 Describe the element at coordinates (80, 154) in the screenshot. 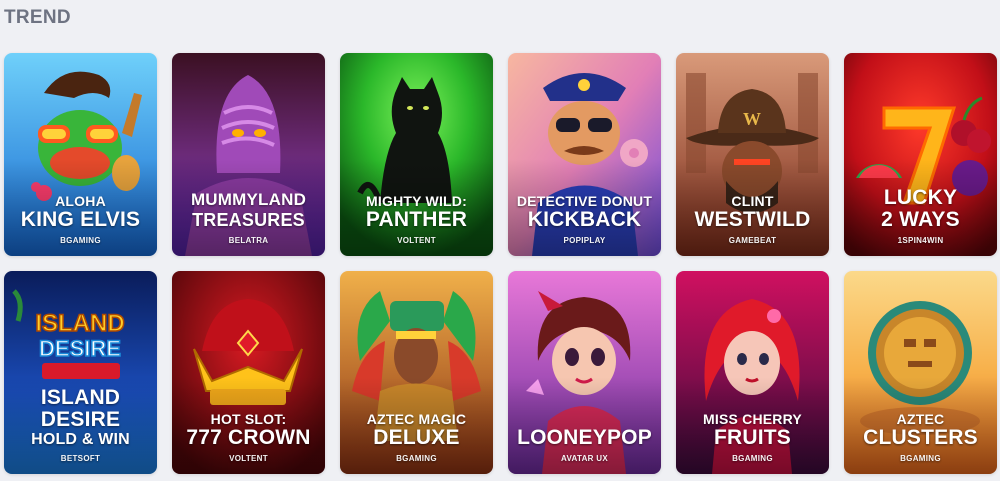

I see `game-card-aloha-king-elvis: ALOHA KING ELVIS BGAMING` at that location.